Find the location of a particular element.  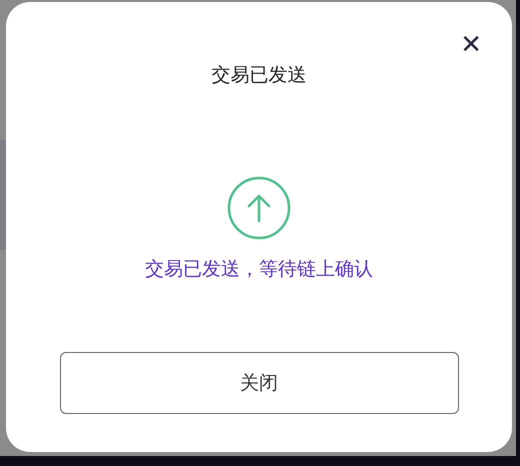

status-message: 交易已发送，等待链上确认 is located at coordinates (259, 269).